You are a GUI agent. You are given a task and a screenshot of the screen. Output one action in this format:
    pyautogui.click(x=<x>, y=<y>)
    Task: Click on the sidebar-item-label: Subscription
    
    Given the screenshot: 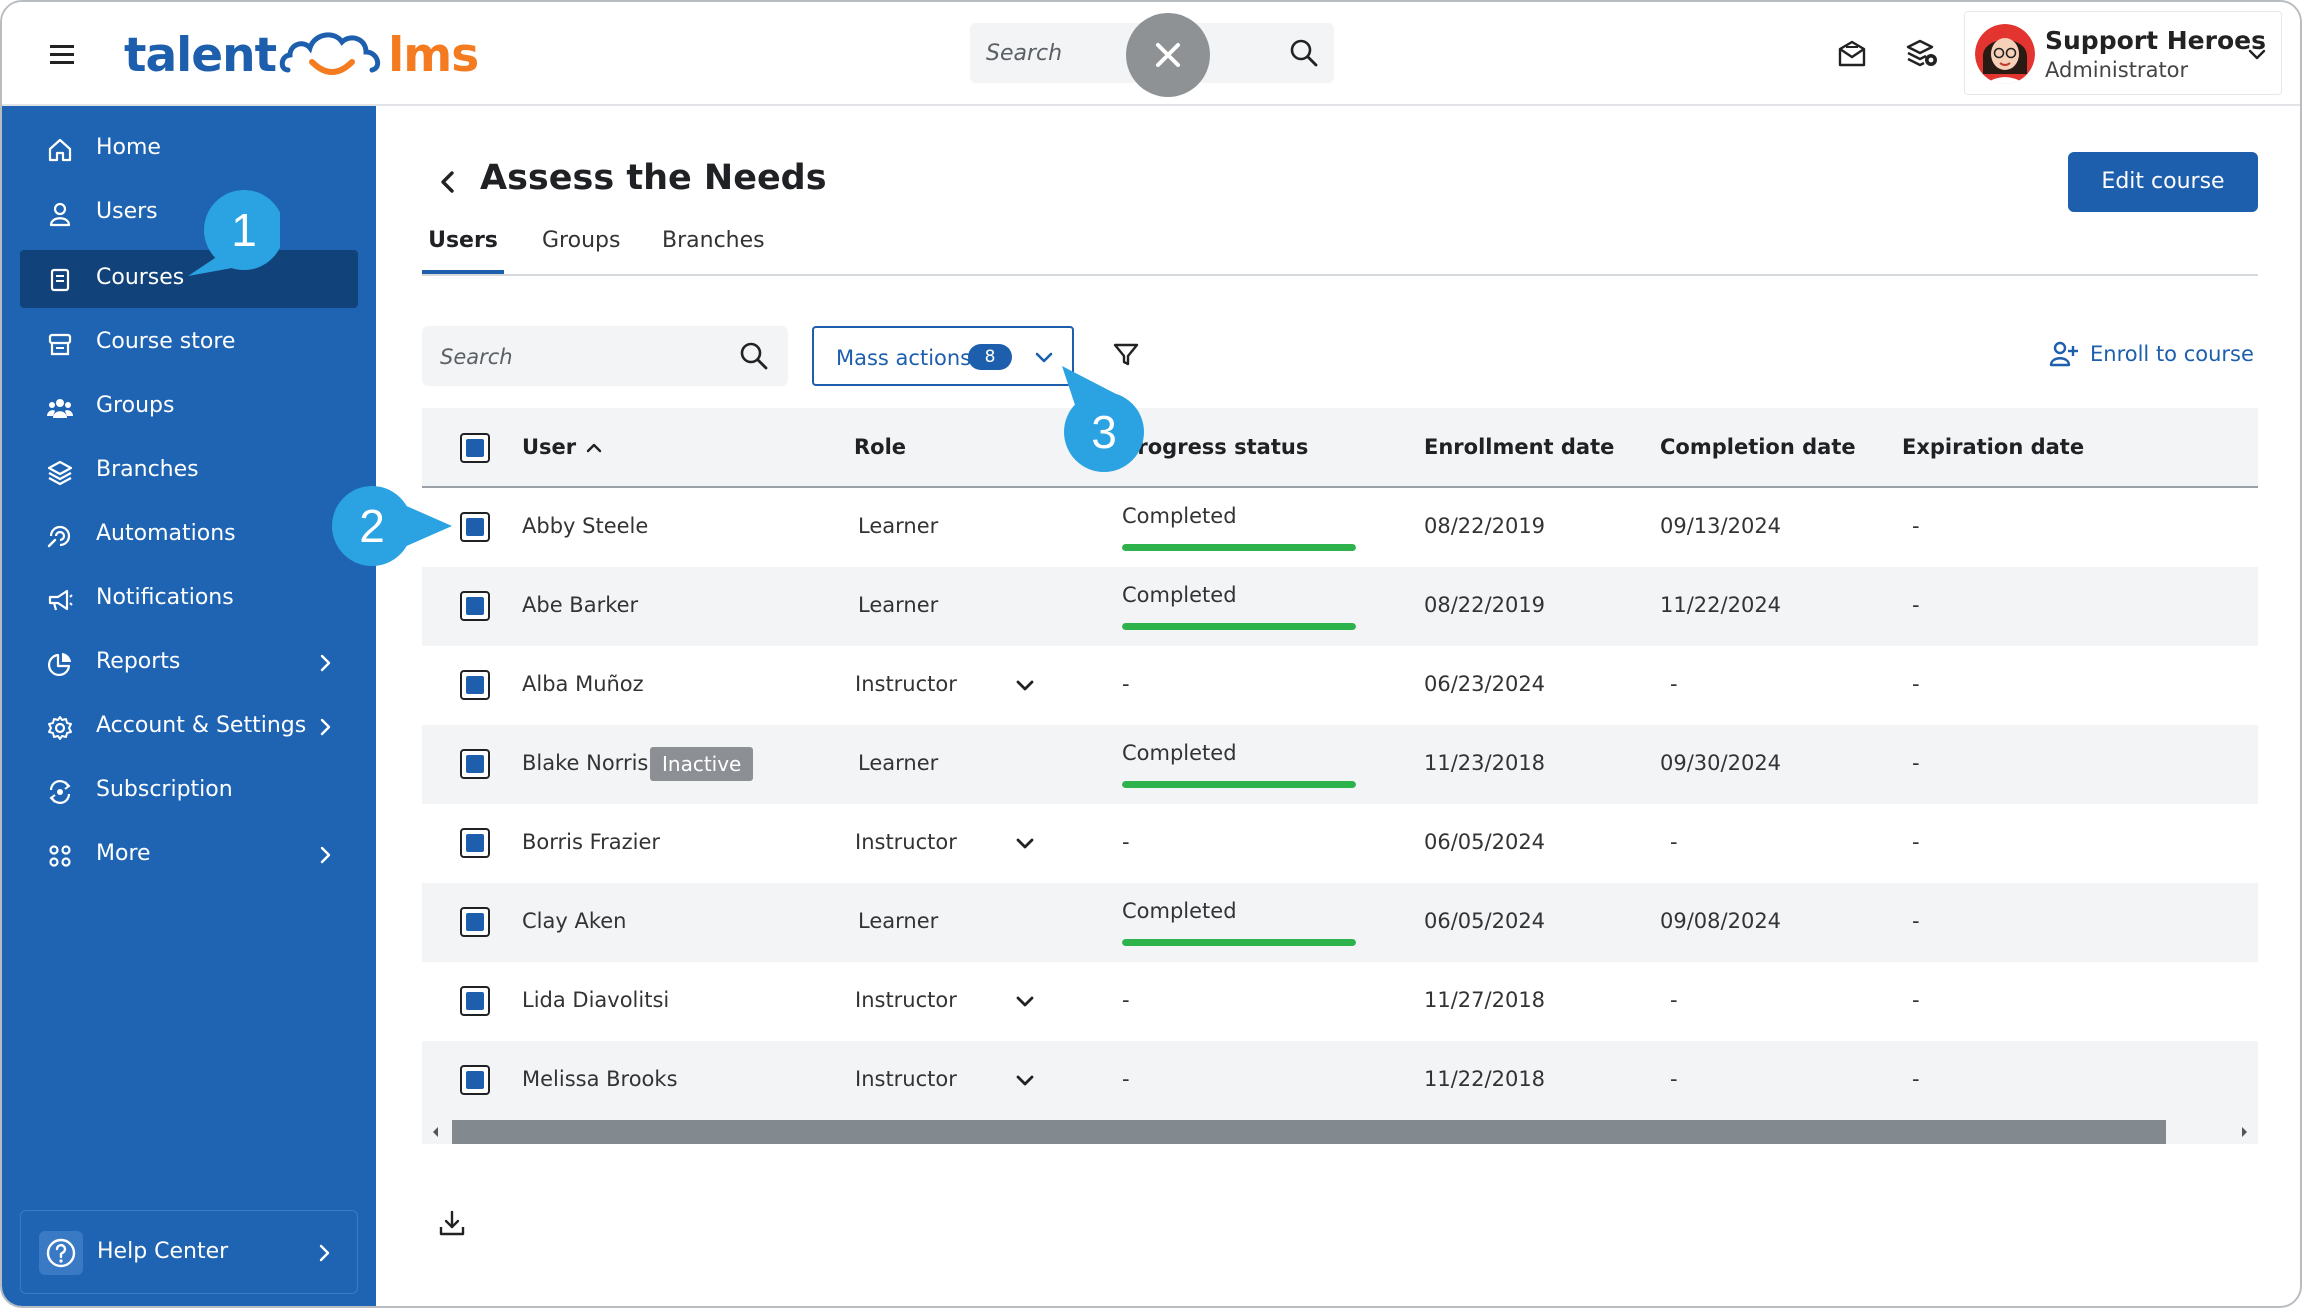 What is the action you would take?
    pyautogui.click(x=164, y=789)
    